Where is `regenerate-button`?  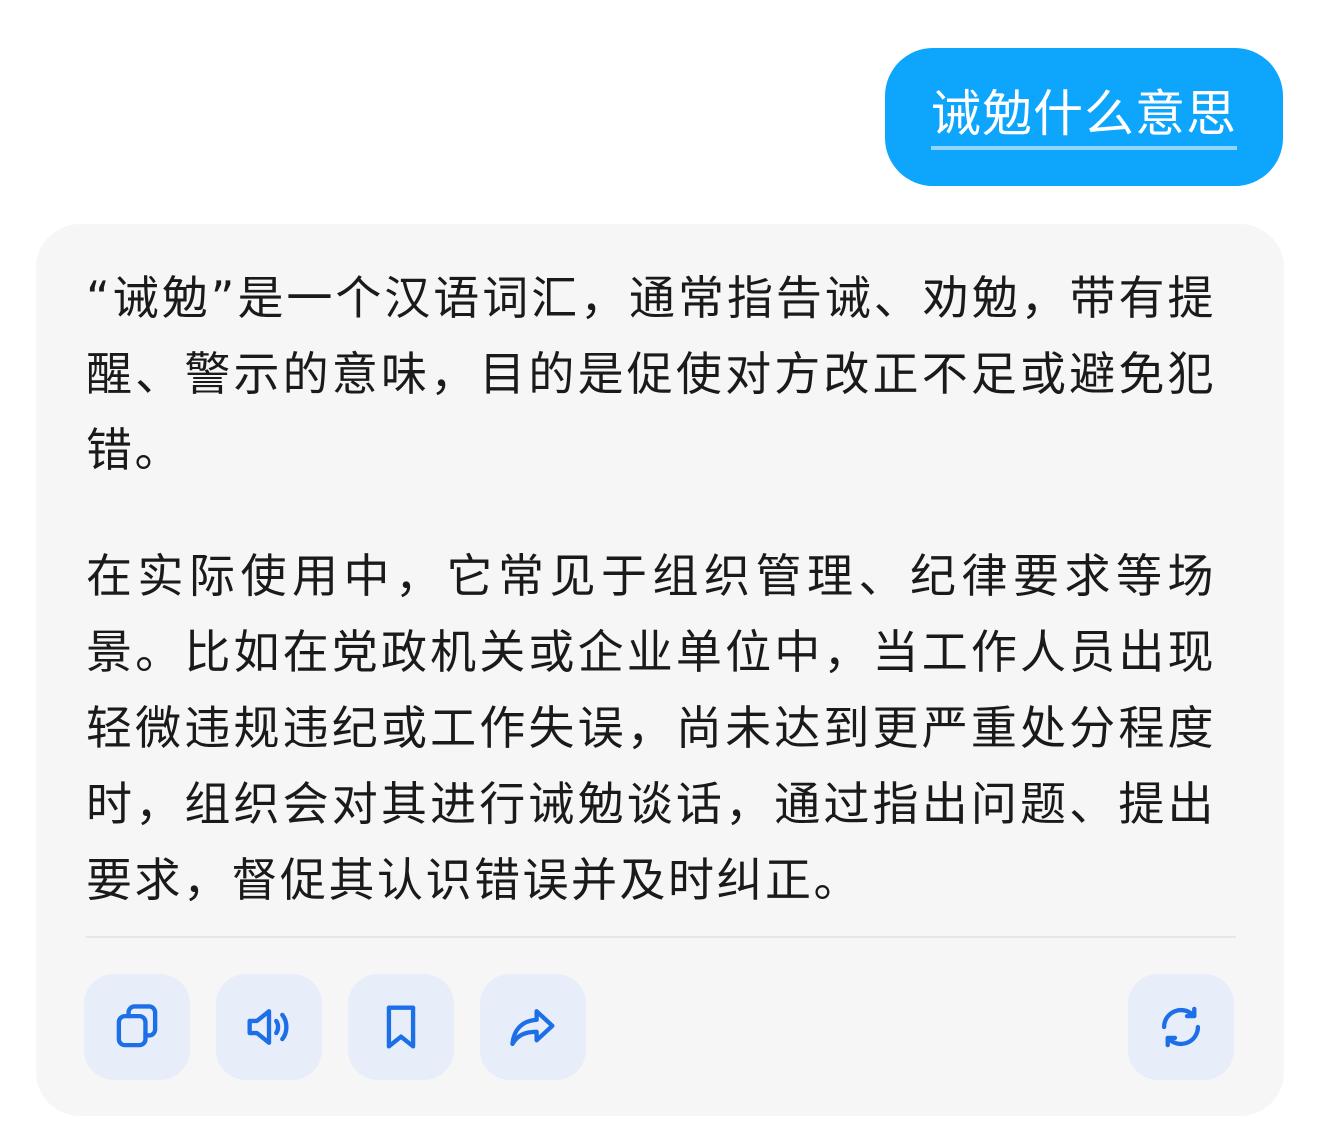
regenerate-button is located at coordinates (1181, 1027).